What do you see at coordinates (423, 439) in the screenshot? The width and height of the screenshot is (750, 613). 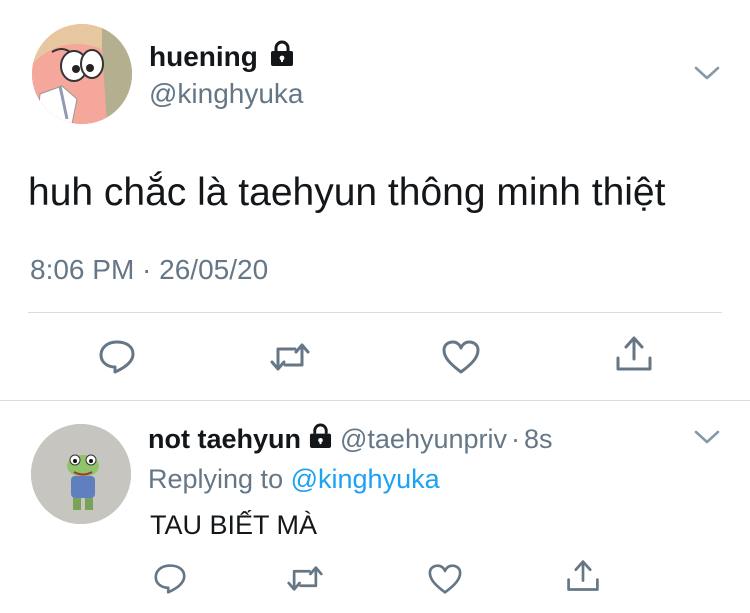 I see `user-handle: @taehyunpriv` at bounding box center [423, 439].